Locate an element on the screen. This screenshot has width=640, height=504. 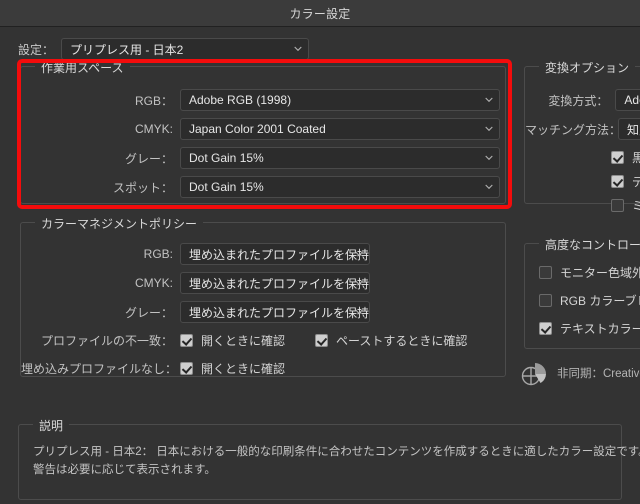
label-blend-text-colors: テキストカラーブレ is located at coordinates (600, 328).